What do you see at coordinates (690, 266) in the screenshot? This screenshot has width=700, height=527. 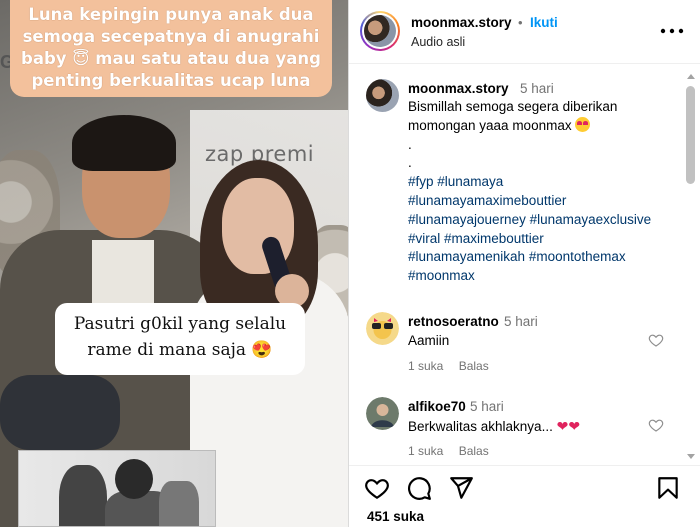 I see `comments-scrollbar` at bounding box center [690, 266].